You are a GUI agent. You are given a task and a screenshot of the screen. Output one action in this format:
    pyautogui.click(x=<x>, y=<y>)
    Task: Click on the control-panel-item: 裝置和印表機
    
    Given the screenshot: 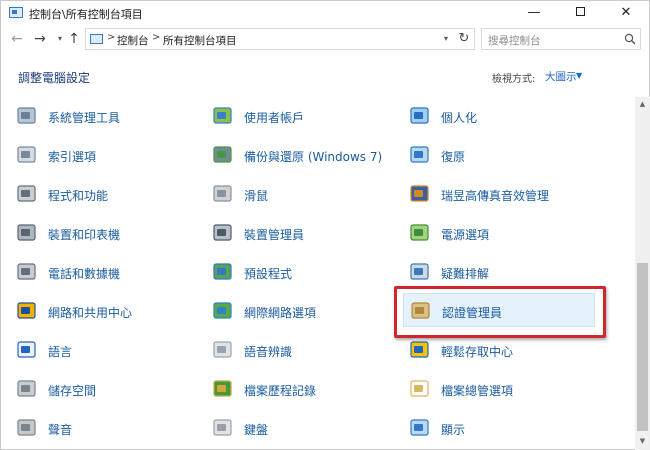 What is the action you would take?
    pyautogui.click(x=111, y=233)
    